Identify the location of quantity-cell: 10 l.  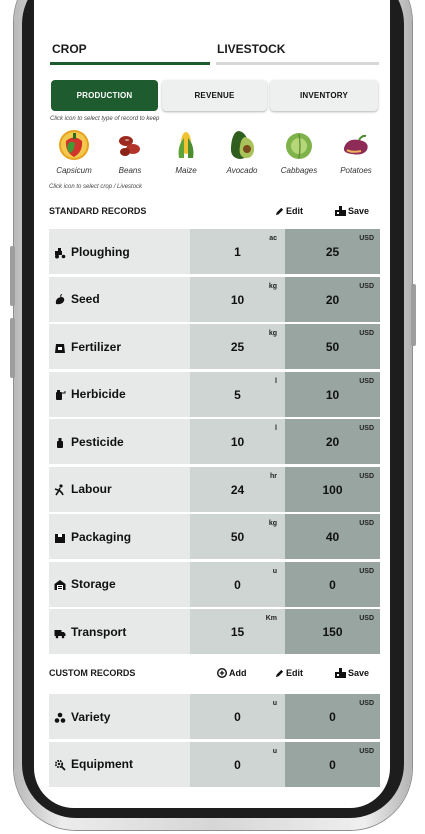
(237, 441).